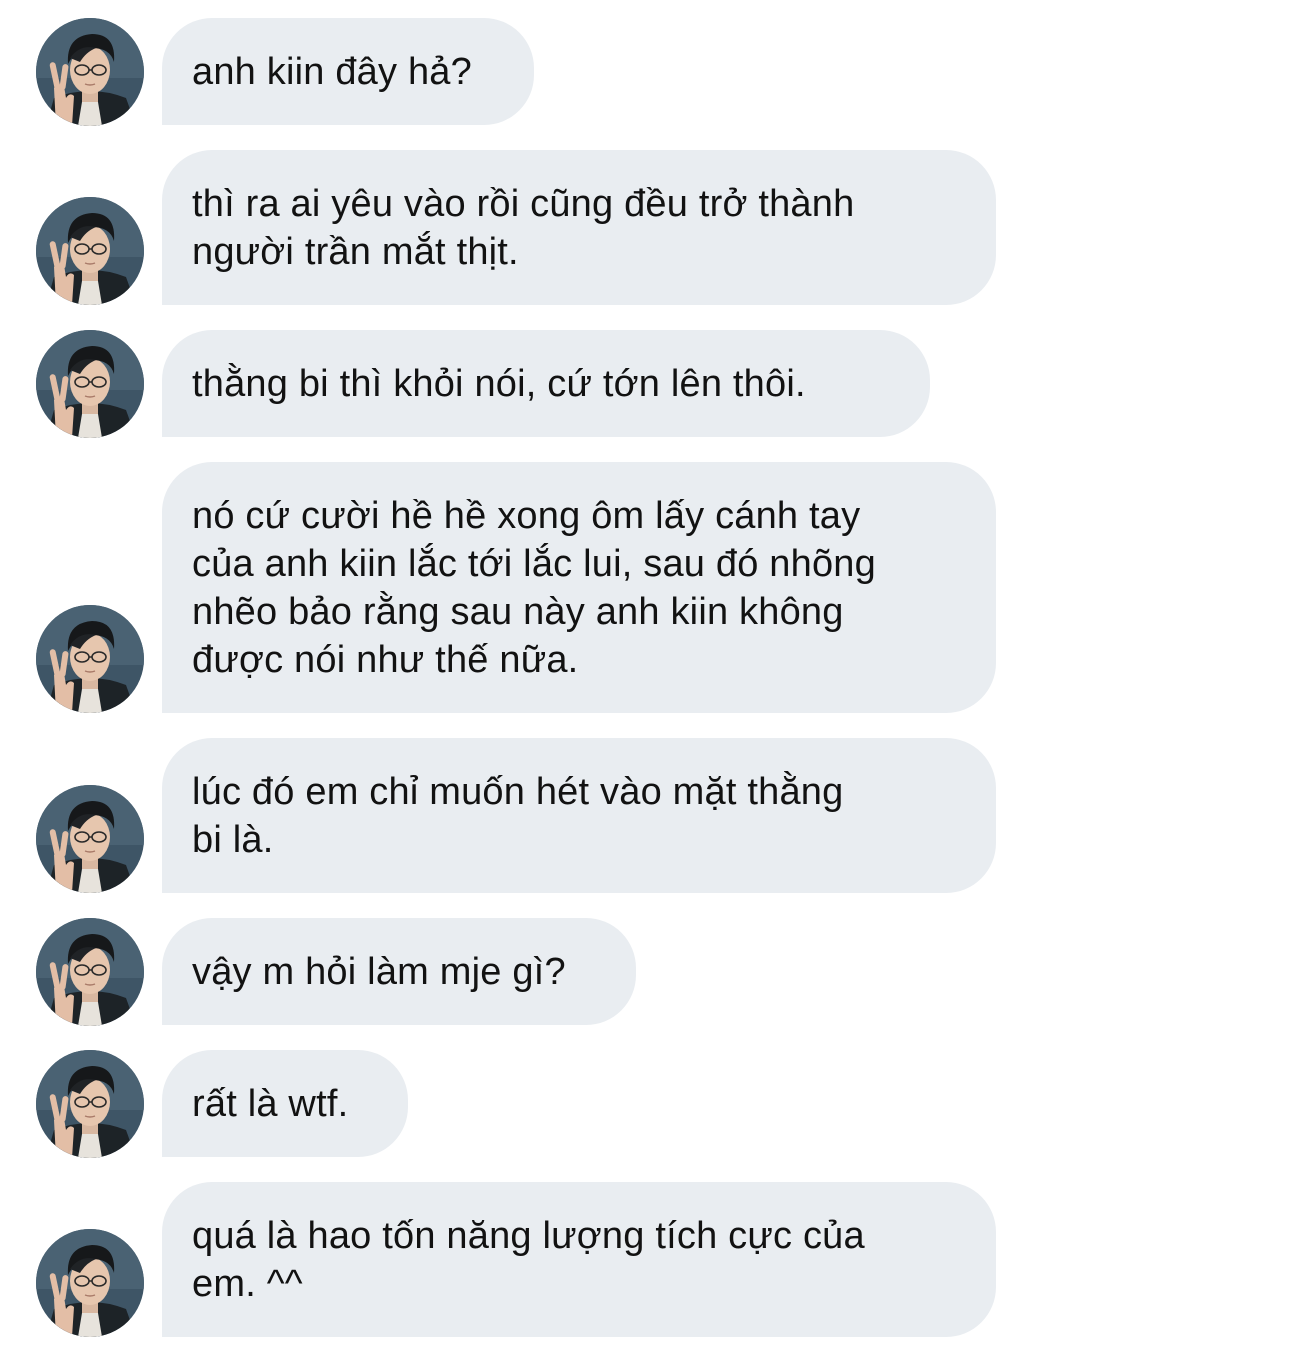 The height and width of the screenshot is (1346, 1290). I want to click on message-row: anh kiin đây hả?, so click(645, 71).